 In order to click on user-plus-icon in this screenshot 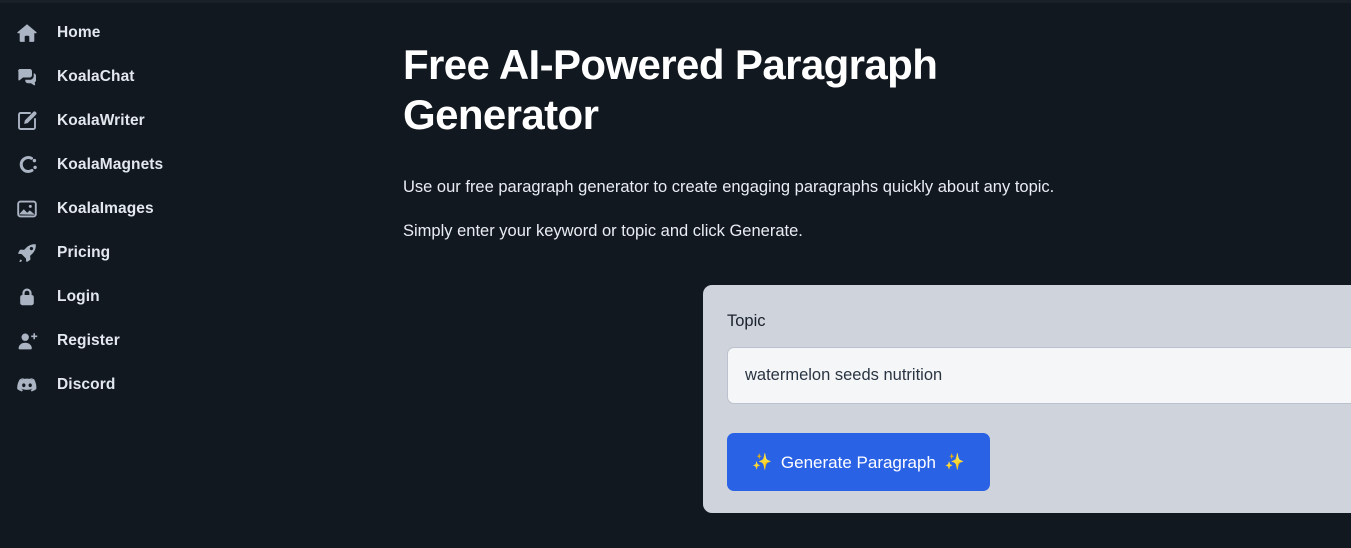, I will do `click(27, 341)`.